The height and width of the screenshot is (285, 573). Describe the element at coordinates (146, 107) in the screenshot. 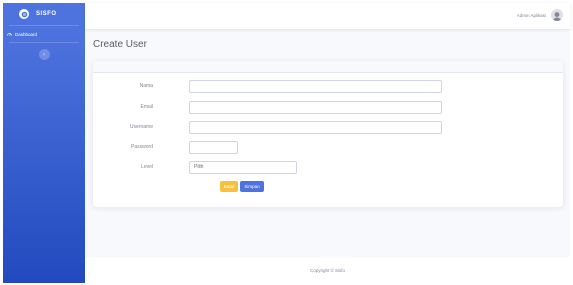

I see `email-label: Email` at that location.